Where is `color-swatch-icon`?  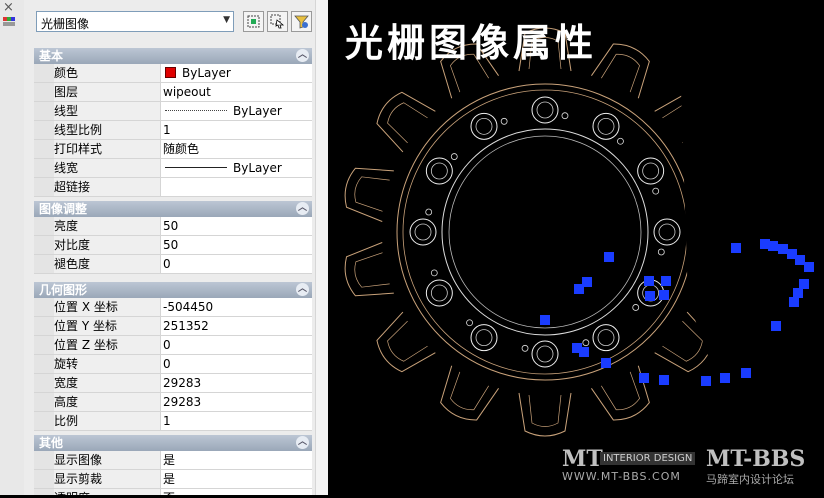
color-swatch-icon is located at coordinates (170, 72).